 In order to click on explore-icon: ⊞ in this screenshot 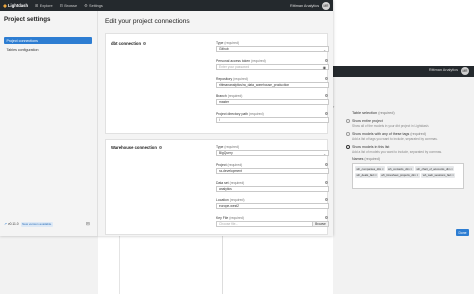, I will do `click(37, 5)`.